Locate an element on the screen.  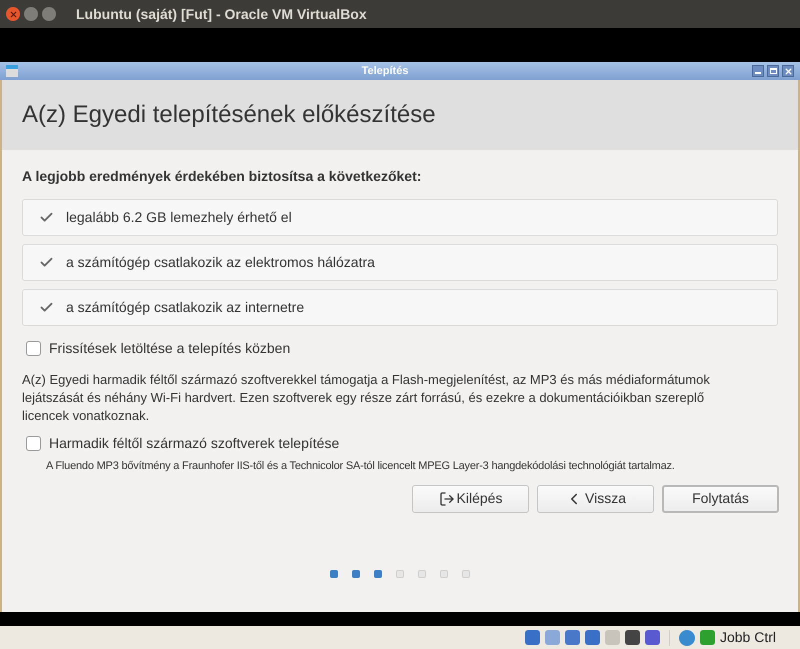
description-text: A(z) Egyedi harmadik féltől származó szoftverekkel támogatja a Flash-megjelenítést, az MP3 és más médiaformátumok lejátszását és néhány Wi-Fi hardvert. Ezen szoftverek egy része zárt forrású, és ezekre a dokumentációikban szereplő licencek vonatkoznak. is located at coordinates (366, 398).